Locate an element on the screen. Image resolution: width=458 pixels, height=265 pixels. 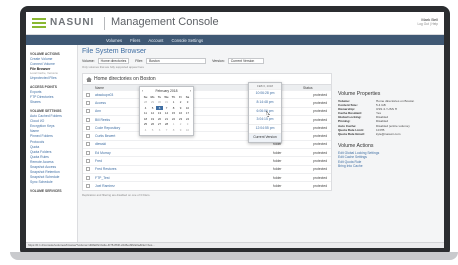
user-links: Log Out | Help is located at coordinates (428, 24).